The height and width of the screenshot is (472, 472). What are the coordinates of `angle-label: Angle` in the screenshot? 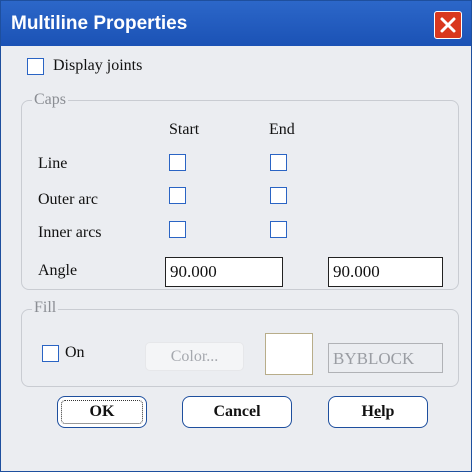 It's located at (58, 270).